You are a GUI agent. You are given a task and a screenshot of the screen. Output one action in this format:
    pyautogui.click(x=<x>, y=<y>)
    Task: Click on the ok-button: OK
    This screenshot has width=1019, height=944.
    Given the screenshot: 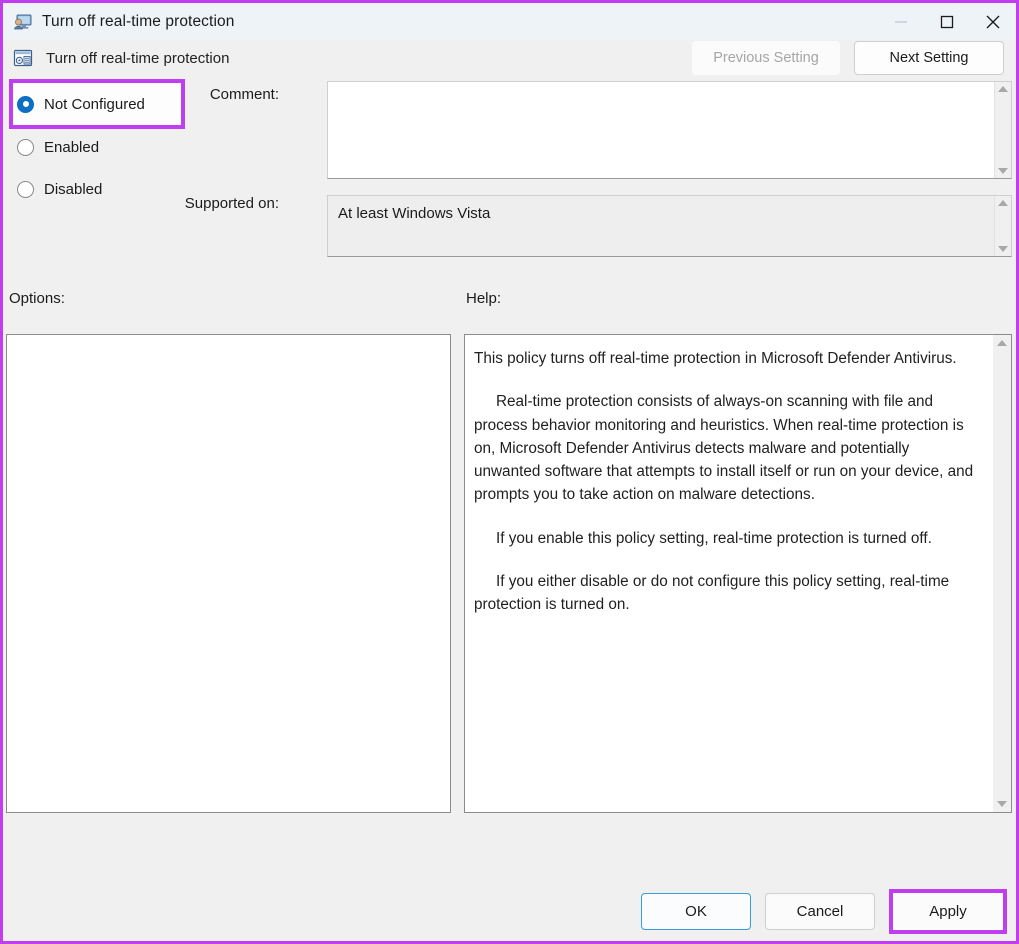 What is the action you would take?
    pyautogui.click(x=696, y=911)
    